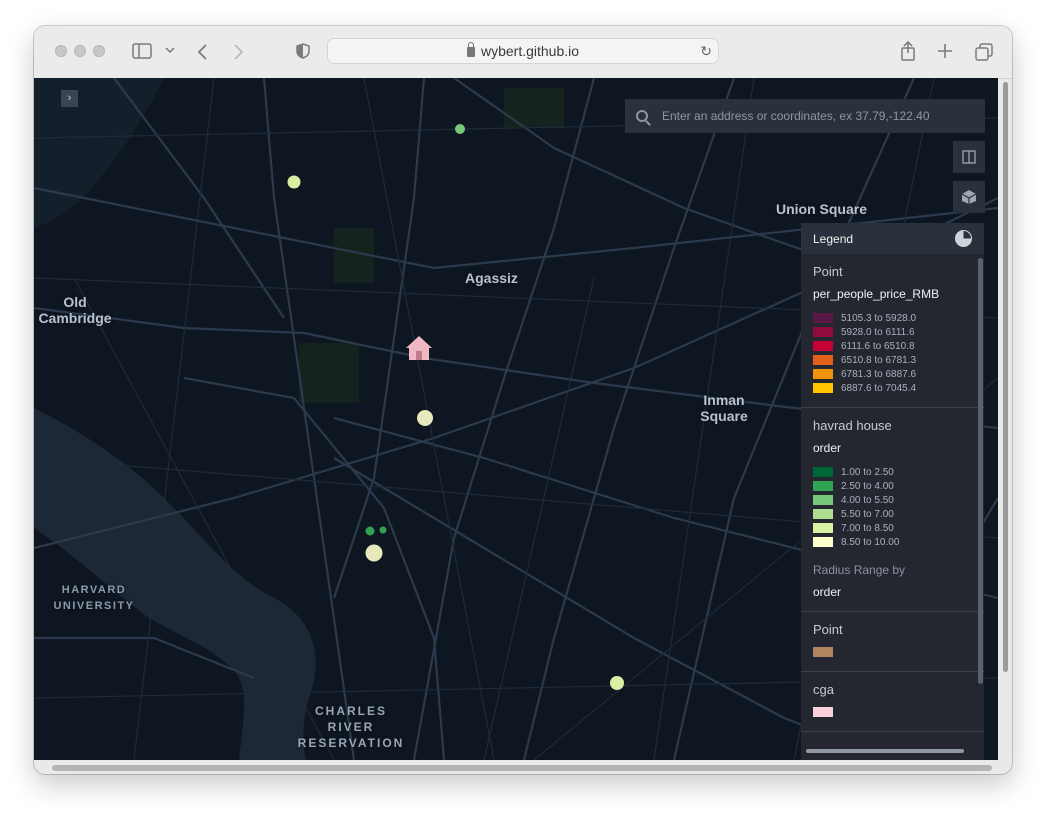 The image size is (1046, 817). What do you see at coordinates (350, 711) in the screenshot?
I see `map-label-charles: CHARLES` at bounding box center [350, 711].